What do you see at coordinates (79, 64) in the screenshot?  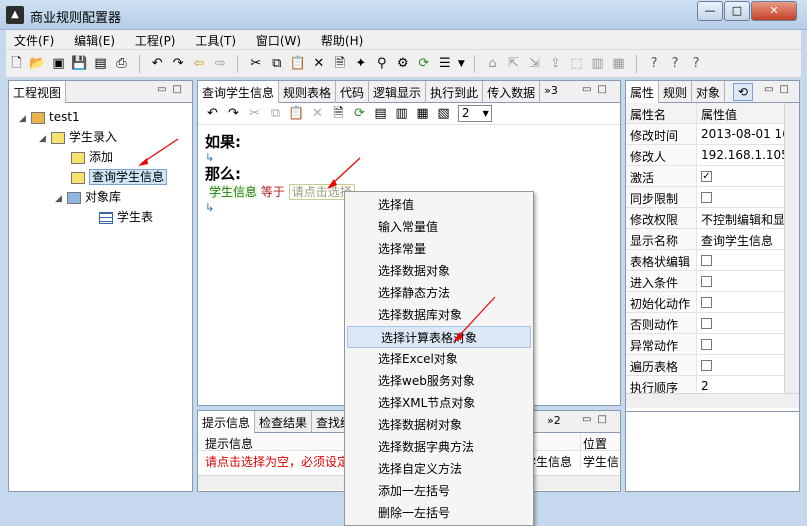 I see `save-icon: 💾` at bounding box center [79, 64].